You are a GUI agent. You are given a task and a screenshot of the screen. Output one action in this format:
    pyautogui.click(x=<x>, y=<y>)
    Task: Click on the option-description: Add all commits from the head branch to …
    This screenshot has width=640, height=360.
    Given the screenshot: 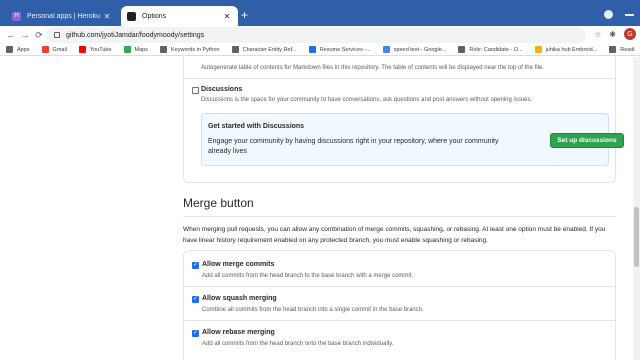 What is the action you would take?
    pyautogui.click(x=308, y=276)
    